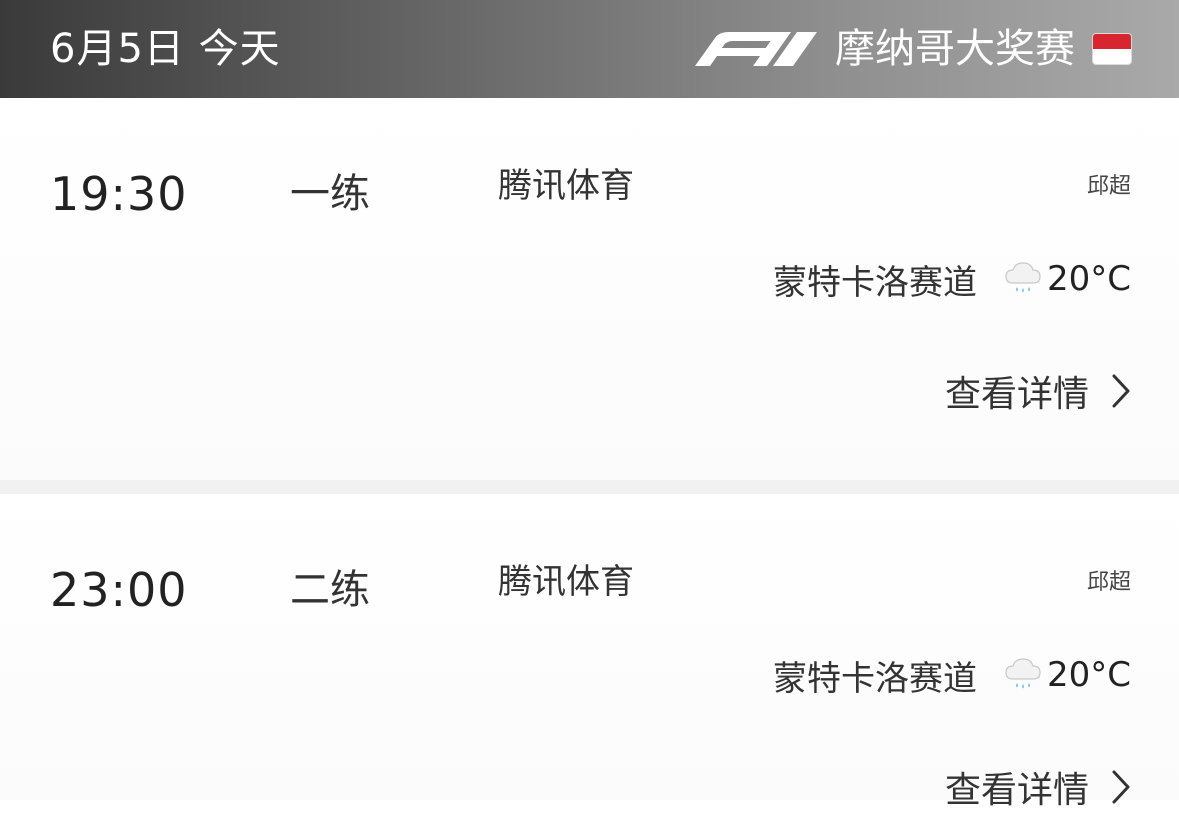 The width and height of the screenshot is (1179, 813). I want to click on section-divider, so click(589, 487).